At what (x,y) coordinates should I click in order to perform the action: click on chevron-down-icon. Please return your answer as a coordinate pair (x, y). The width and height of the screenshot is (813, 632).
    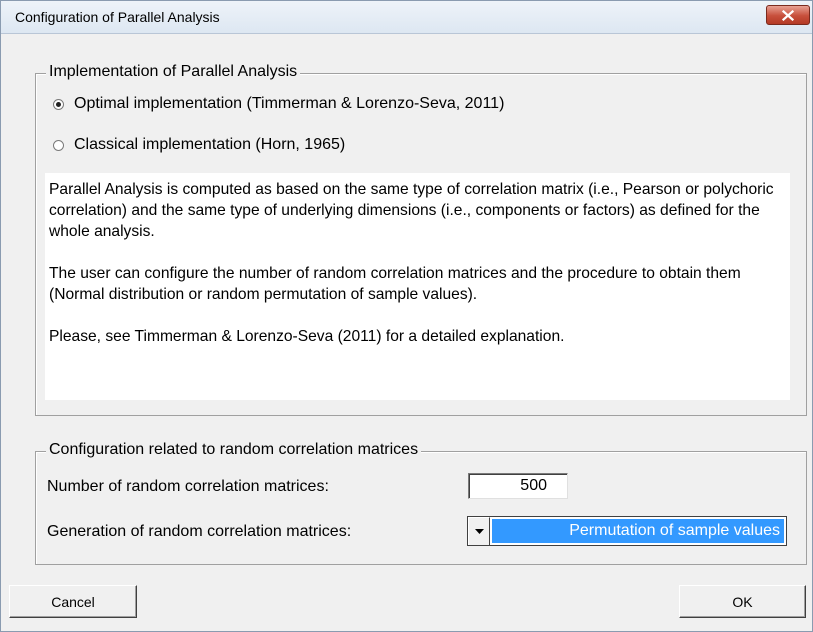
    Looking at the image, I should click on (479, 531).